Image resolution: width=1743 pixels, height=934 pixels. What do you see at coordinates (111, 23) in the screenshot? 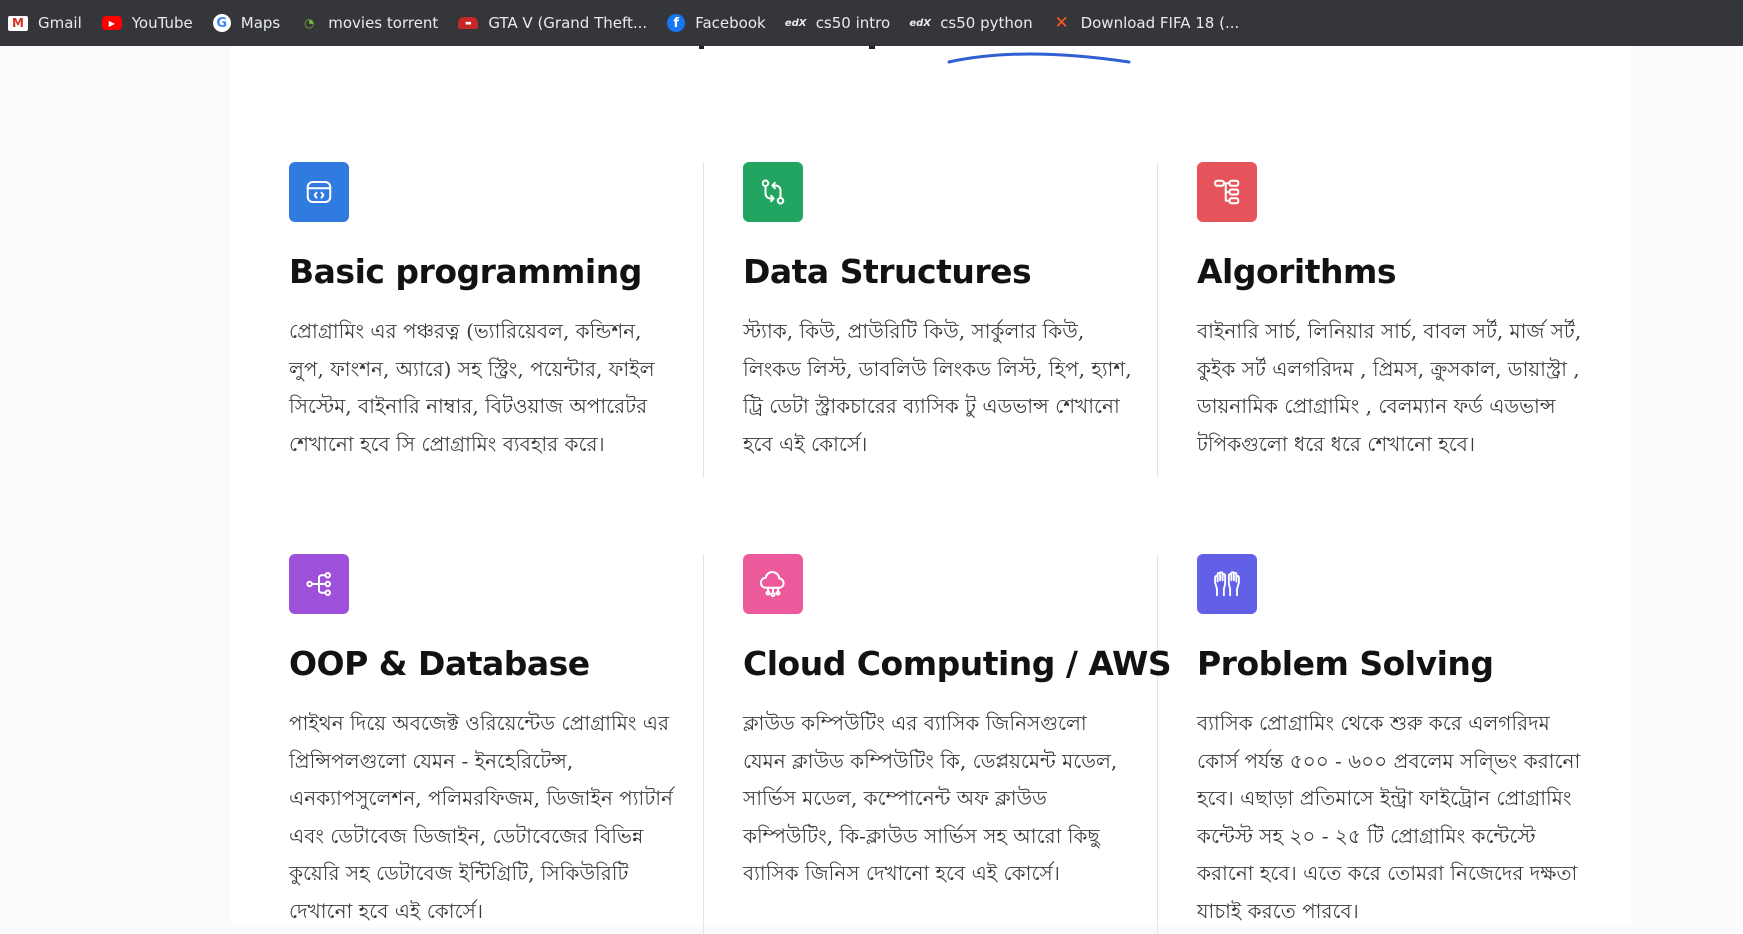
I see `youtube-icon: ▶` at bounding box center [111, 23].